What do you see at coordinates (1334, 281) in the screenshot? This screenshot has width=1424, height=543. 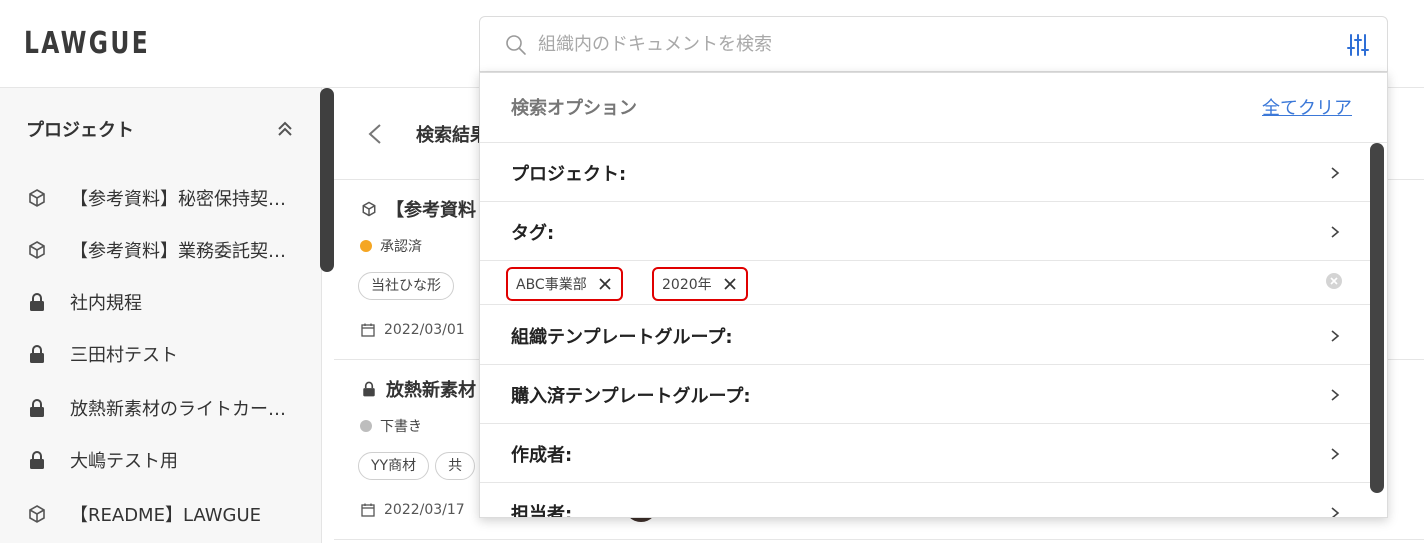 I see `clear-circle-icon` at bounding box center [1334, 281].